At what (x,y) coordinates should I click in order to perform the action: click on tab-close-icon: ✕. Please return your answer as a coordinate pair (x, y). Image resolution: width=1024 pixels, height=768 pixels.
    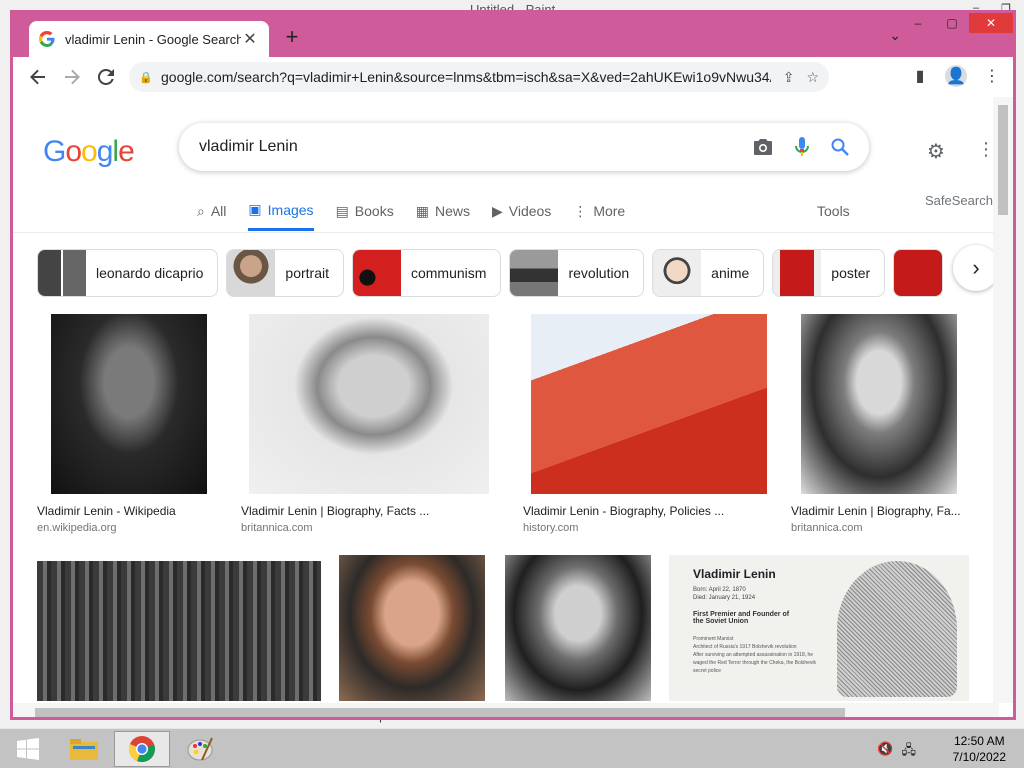
    Looking at the image, I should click on (250, 39).